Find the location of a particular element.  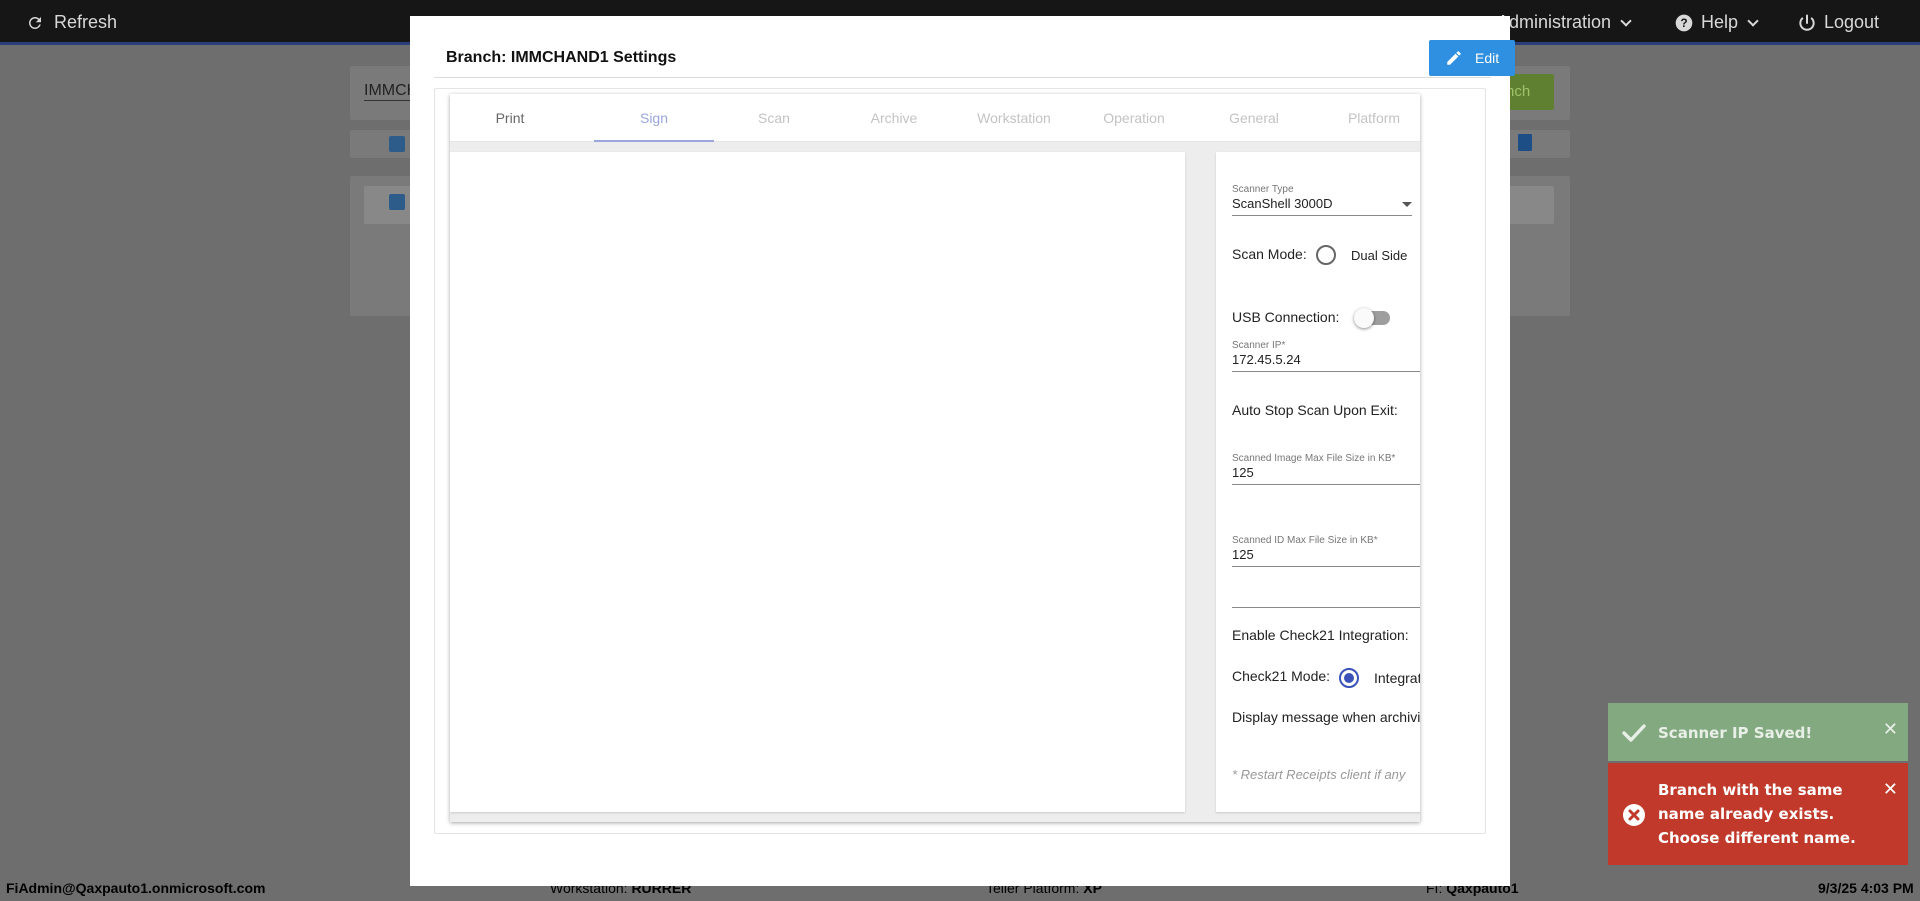

tab-general: General is located at coordinates (1254, 118).